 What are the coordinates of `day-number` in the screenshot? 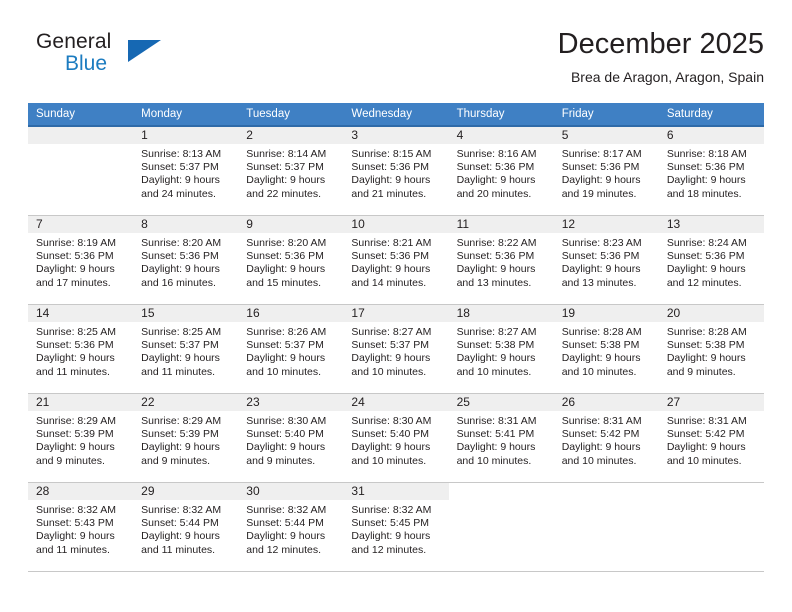 It's located at (711, 491).